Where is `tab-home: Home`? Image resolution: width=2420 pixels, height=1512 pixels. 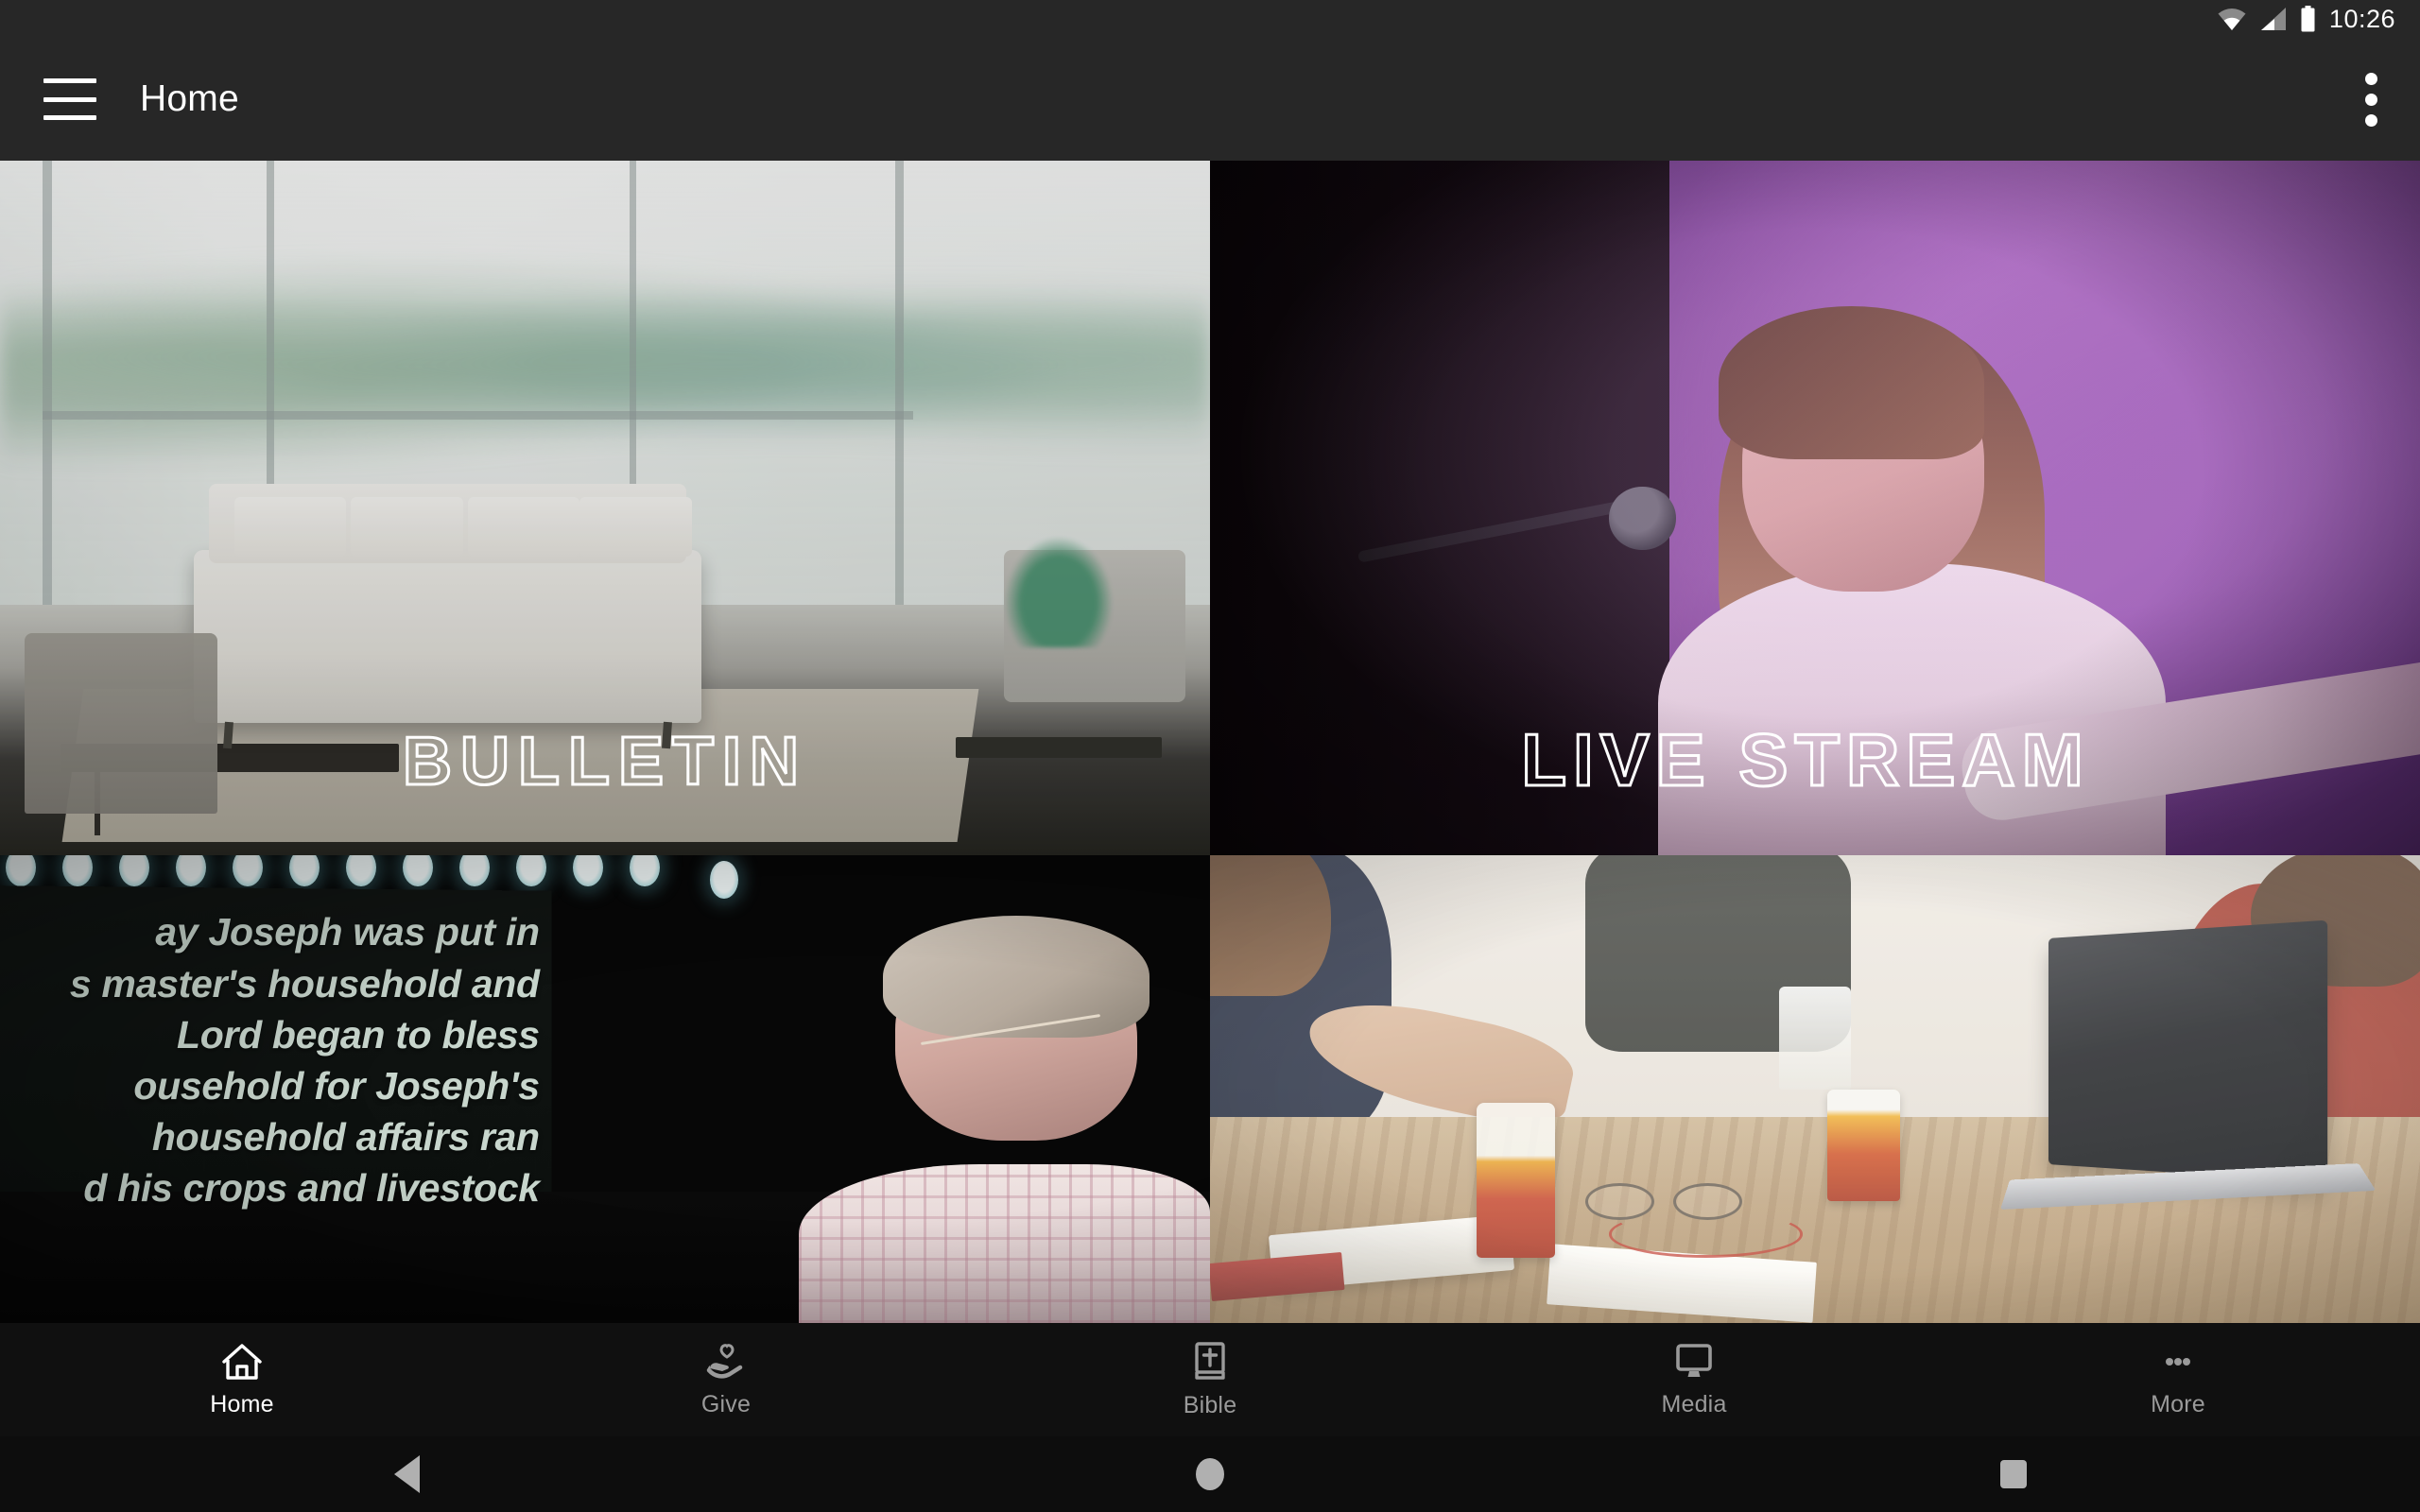
tab-home: Home is located at coordinates (242, 1379).